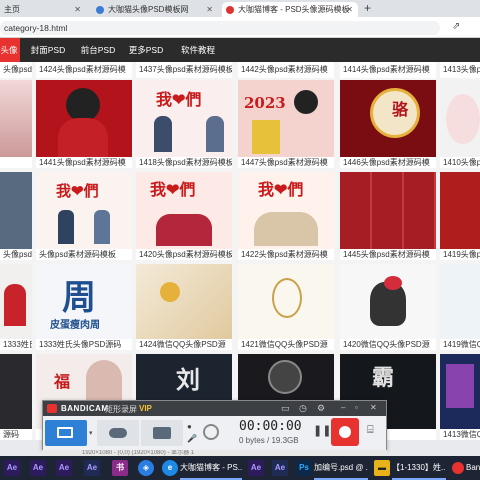 The height and width of the screenshot is (480, 480). I want to click on grid-item-caption: 头像psd素材源码模板, so click(16, 70).